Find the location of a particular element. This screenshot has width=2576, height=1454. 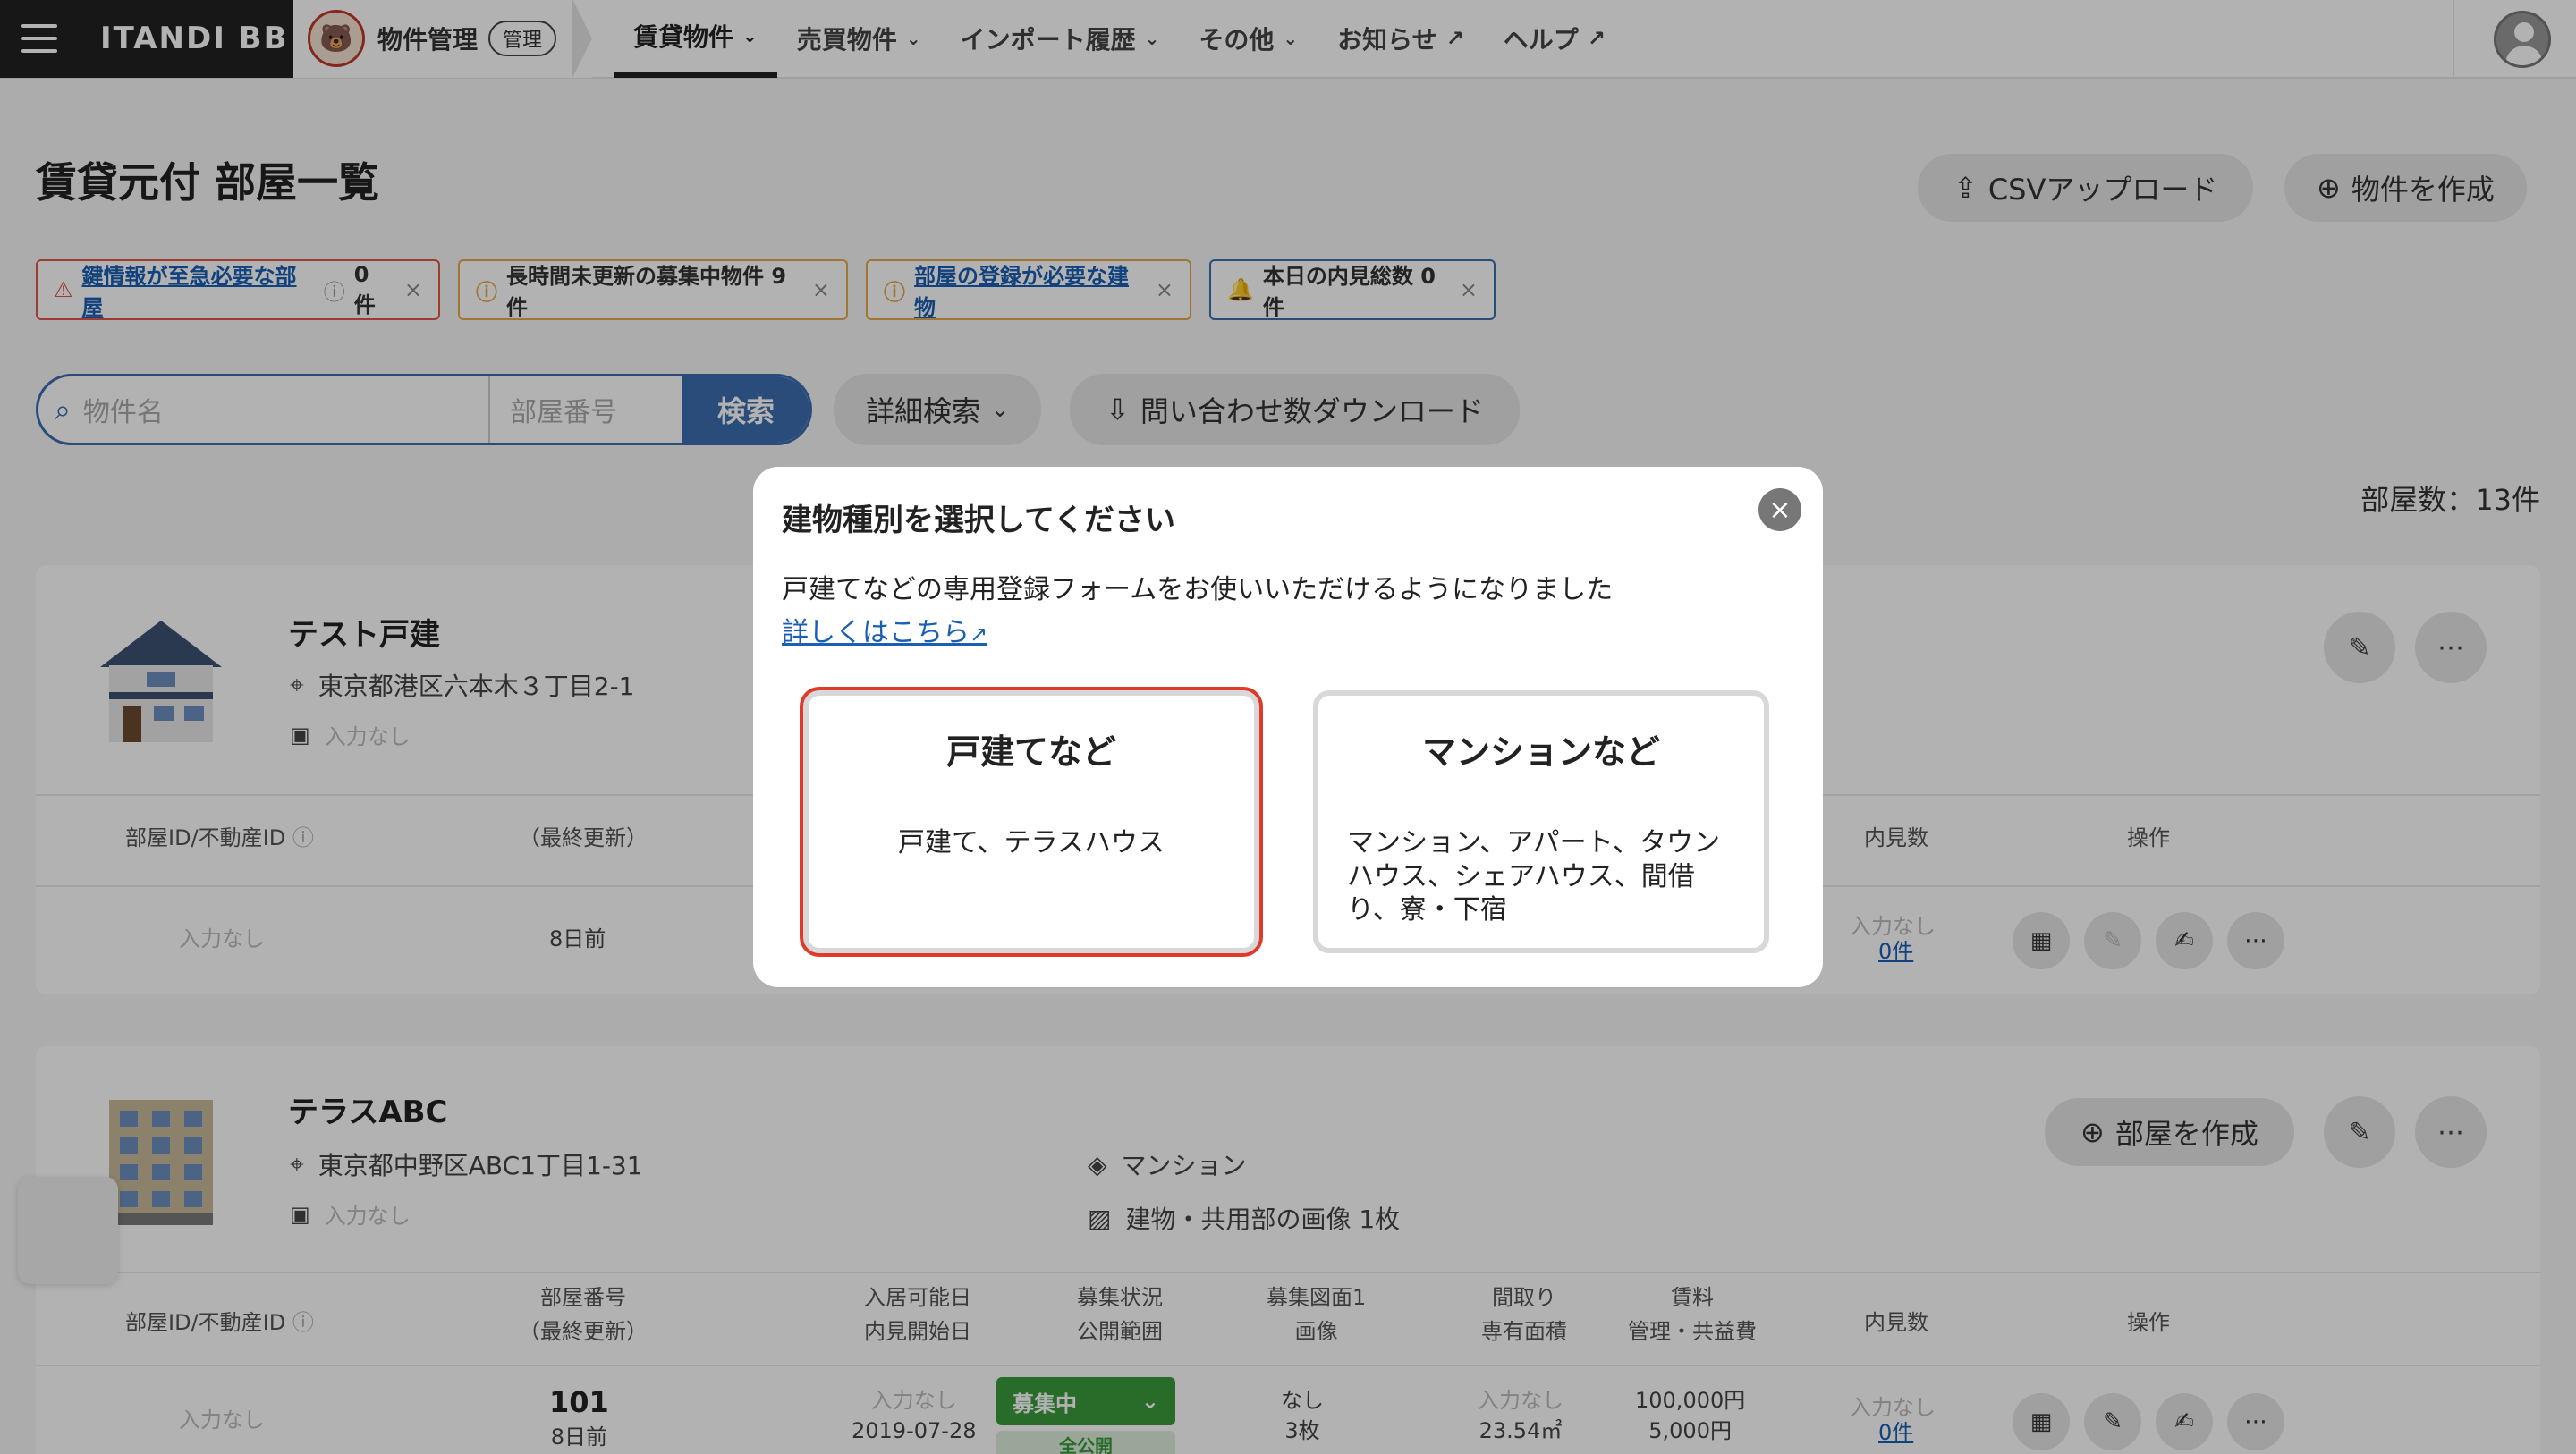

option-apartment-desc: マンション、アパート、タウンハウス、シェアハウス、間借り、寮・下宿 is located at coordinates (1533, 877).